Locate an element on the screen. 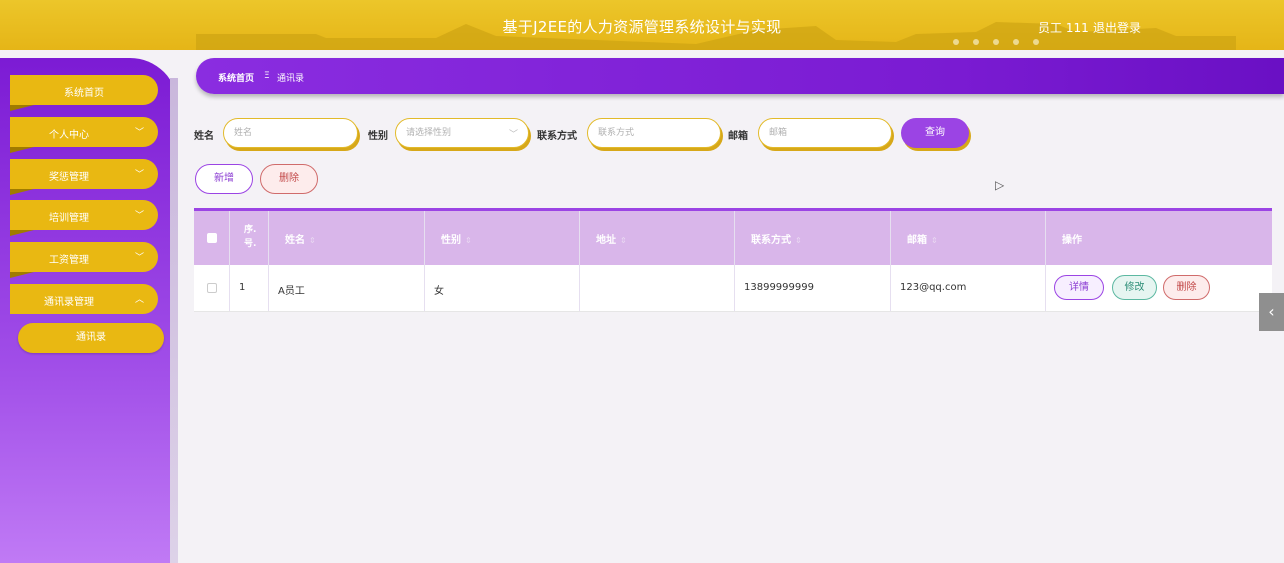 The image size is (1284, 563). sidebar-item-label: 系统首页 is located at coordinates (84, 93).